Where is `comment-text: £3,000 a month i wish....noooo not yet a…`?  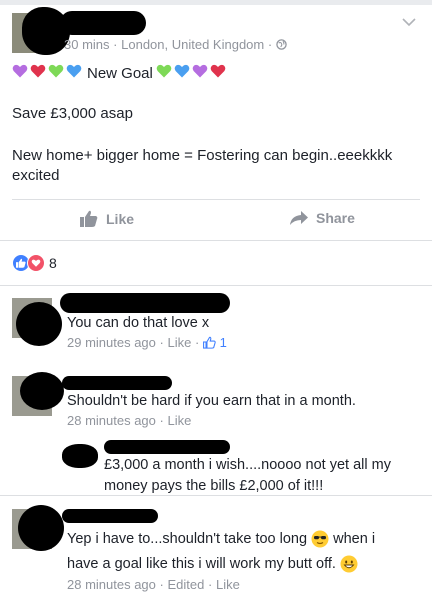 comment-text: £3,000 a month i wish....noooo not yet a… is located at coordinates (247, 475).